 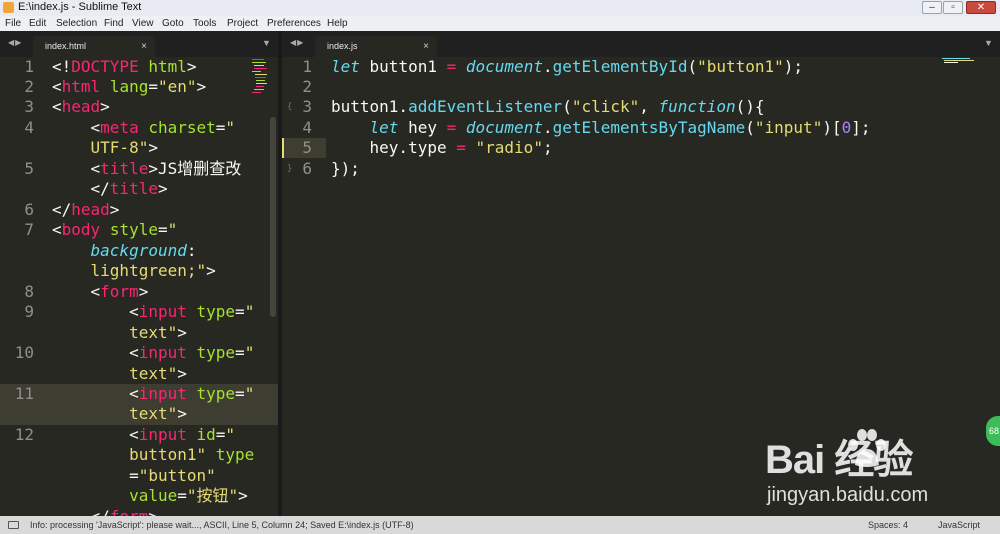 I want to click on close-icon: ✕, so click(x=981, y=7).